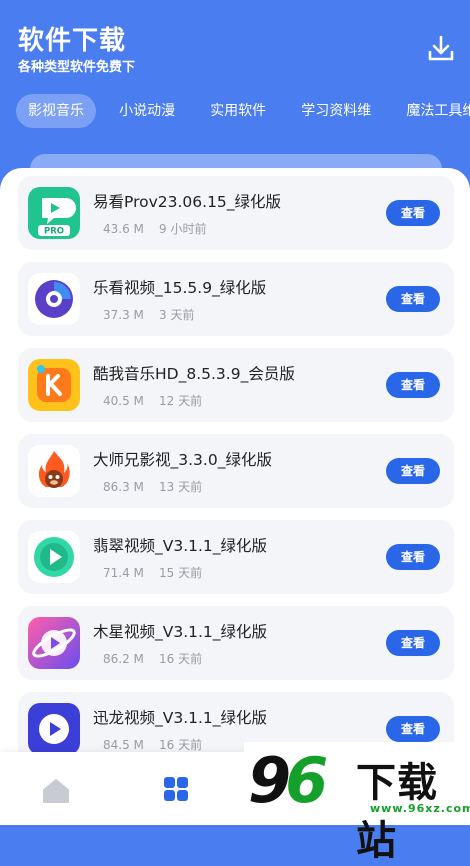  Describe the element at coordinates (54, 385) in the screenshot. I see `kuwo-icon` at that location.